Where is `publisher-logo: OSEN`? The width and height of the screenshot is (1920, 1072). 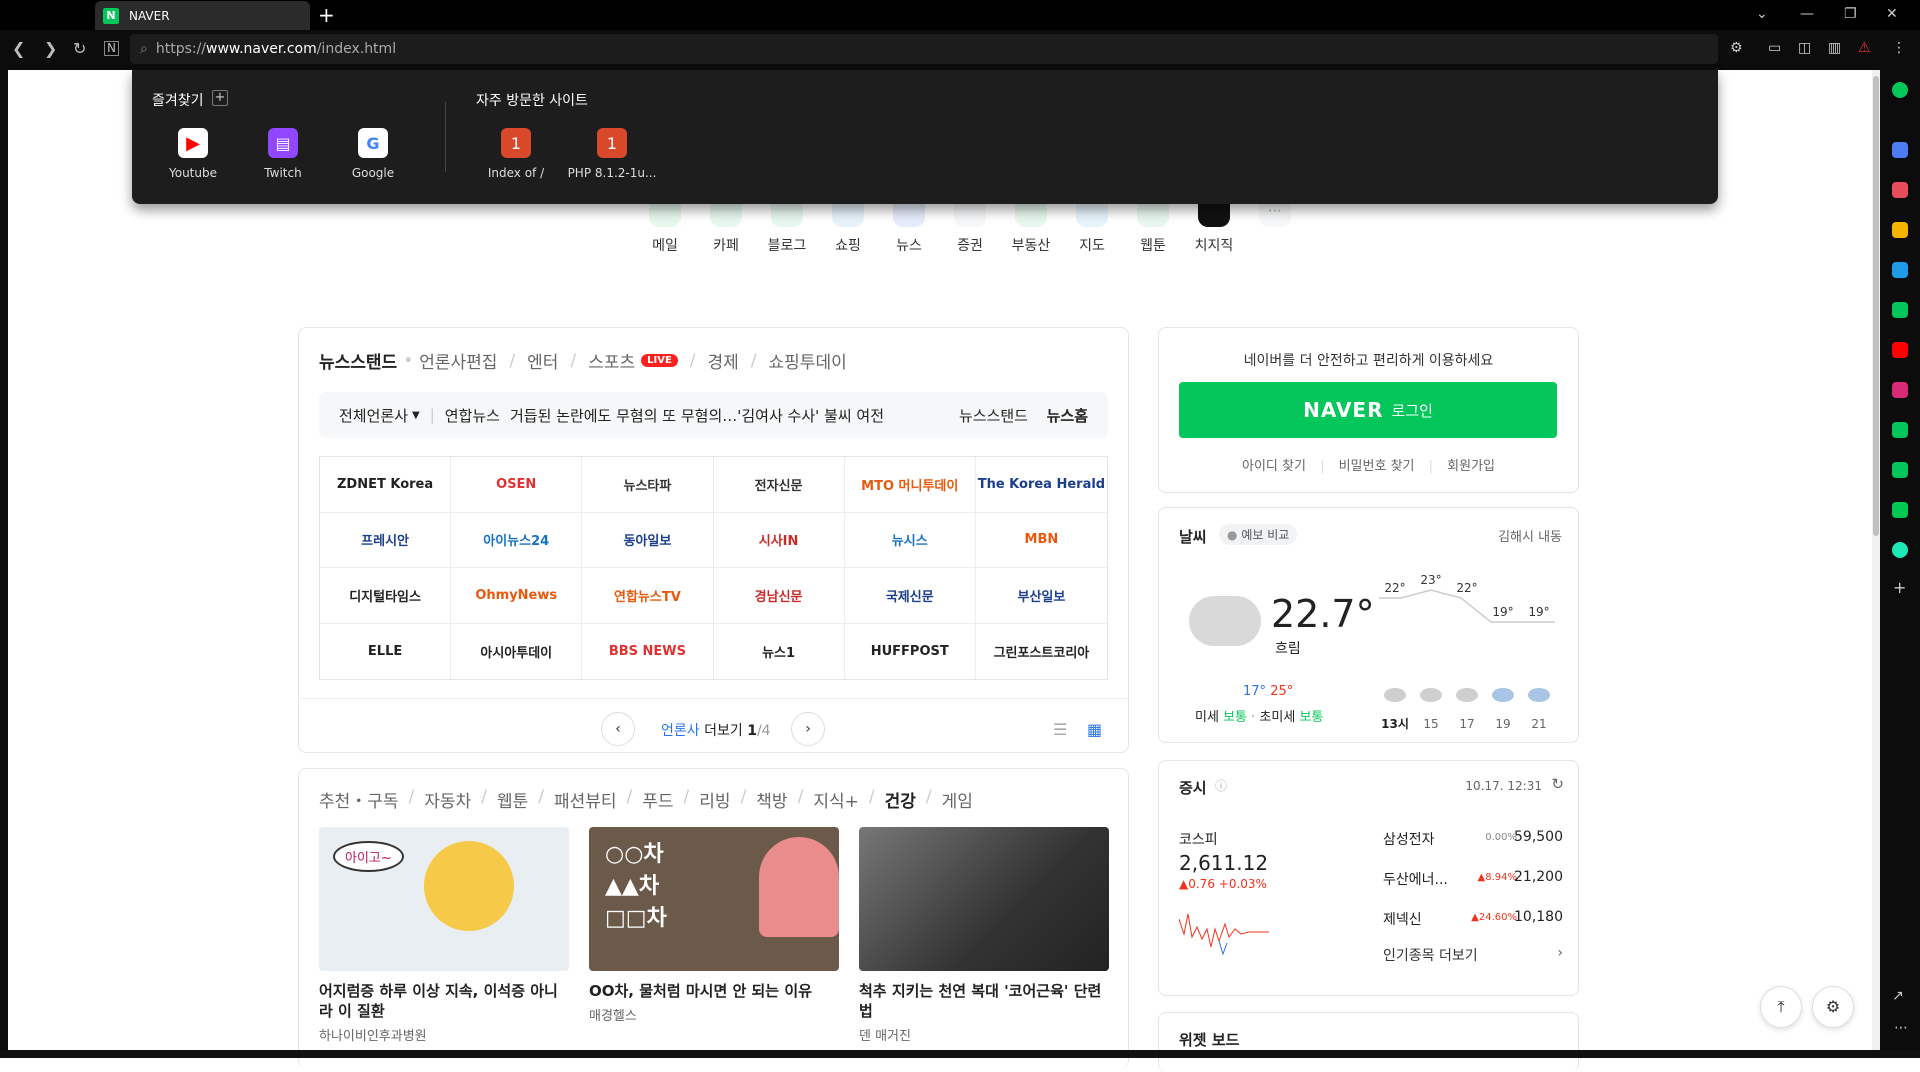 publisher-logo: OSEN is located at coordinates (517, 485).